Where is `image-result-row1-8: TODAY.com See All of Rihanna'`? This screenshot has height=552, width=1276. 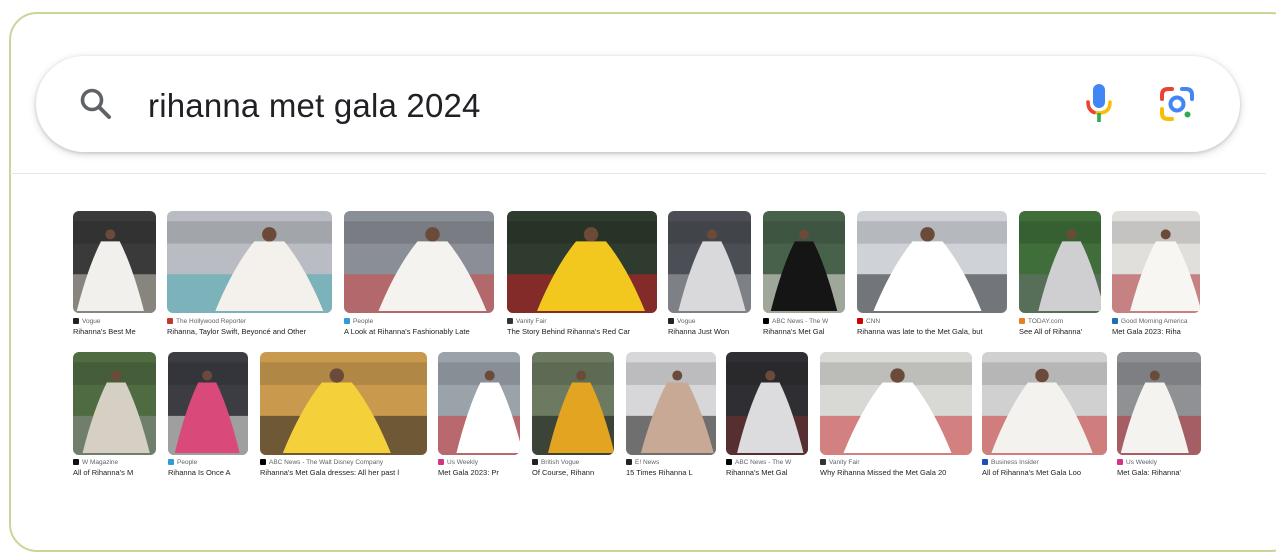 image-result-row1-8: TODAY.com See All of Rihanna' is located at coordinates (1060, 275).